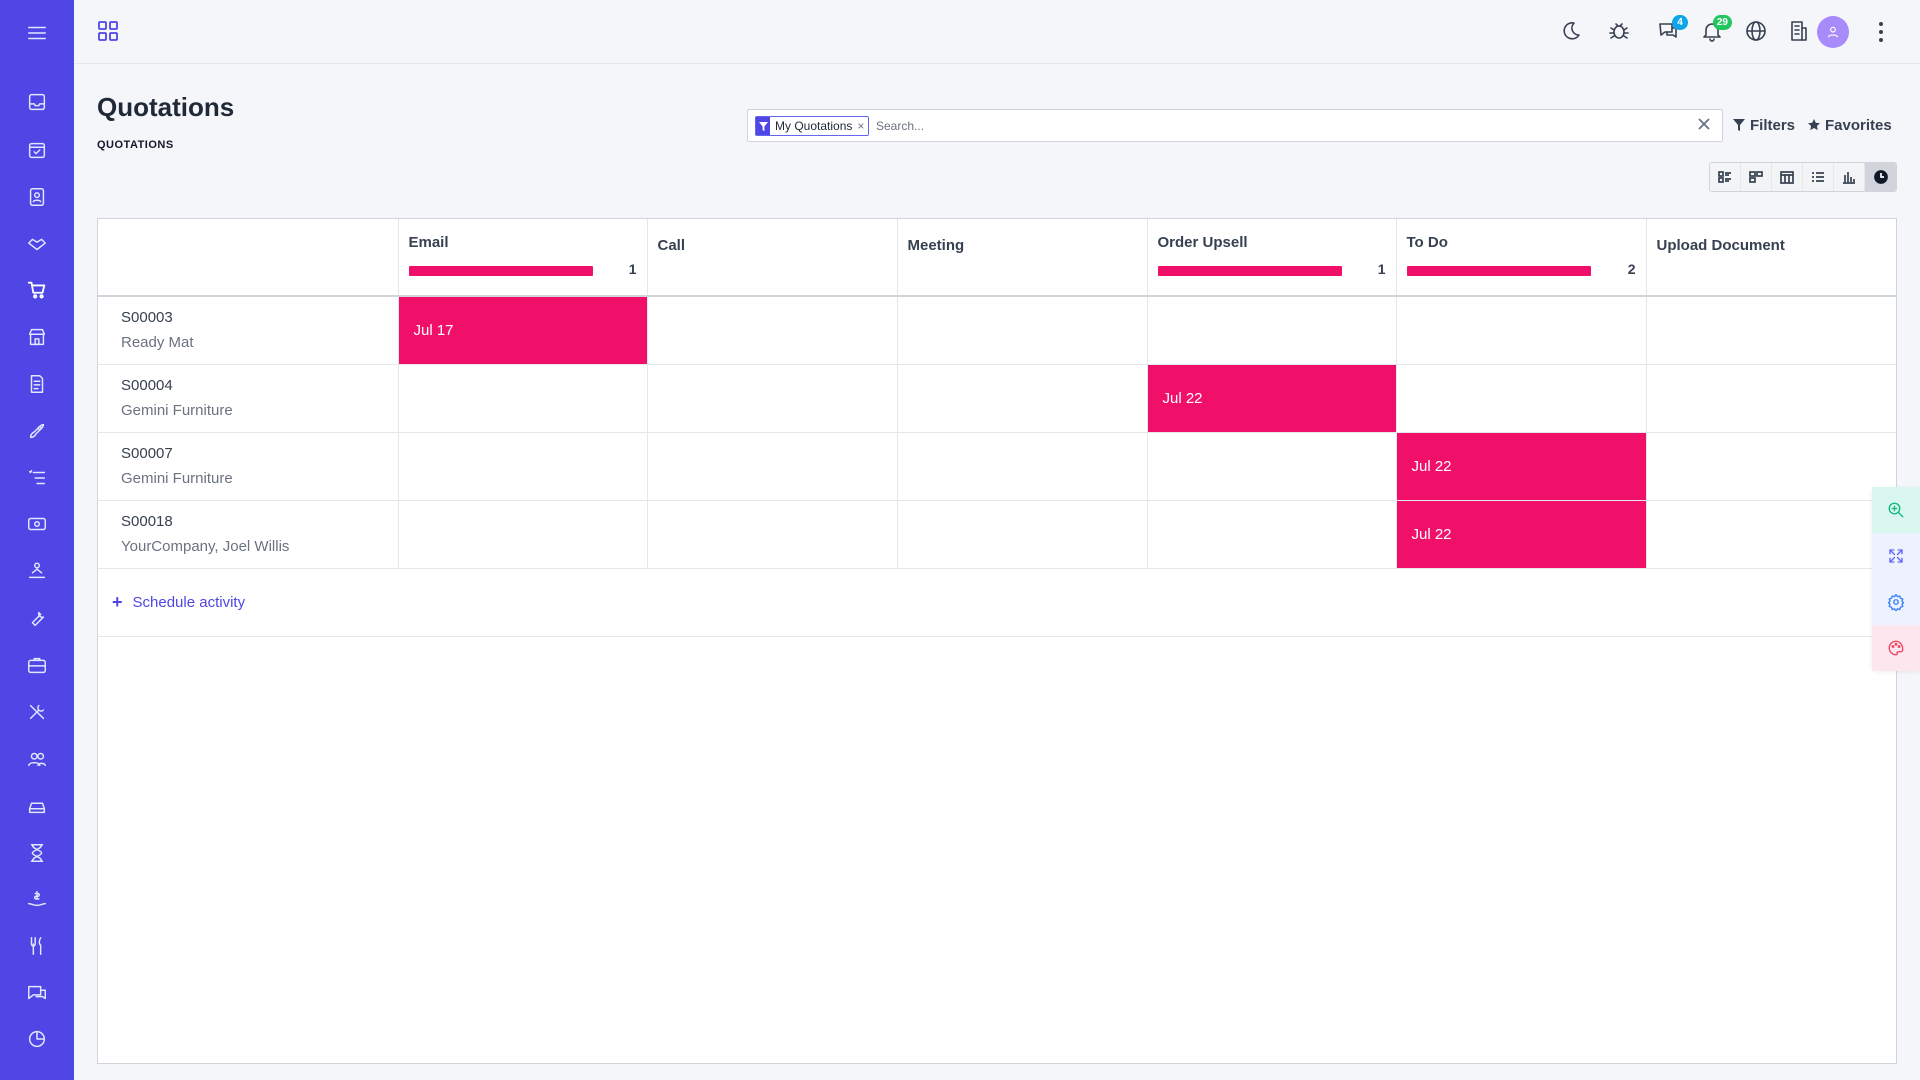  I want to click on calendar-check-icon, so click(37, 150).